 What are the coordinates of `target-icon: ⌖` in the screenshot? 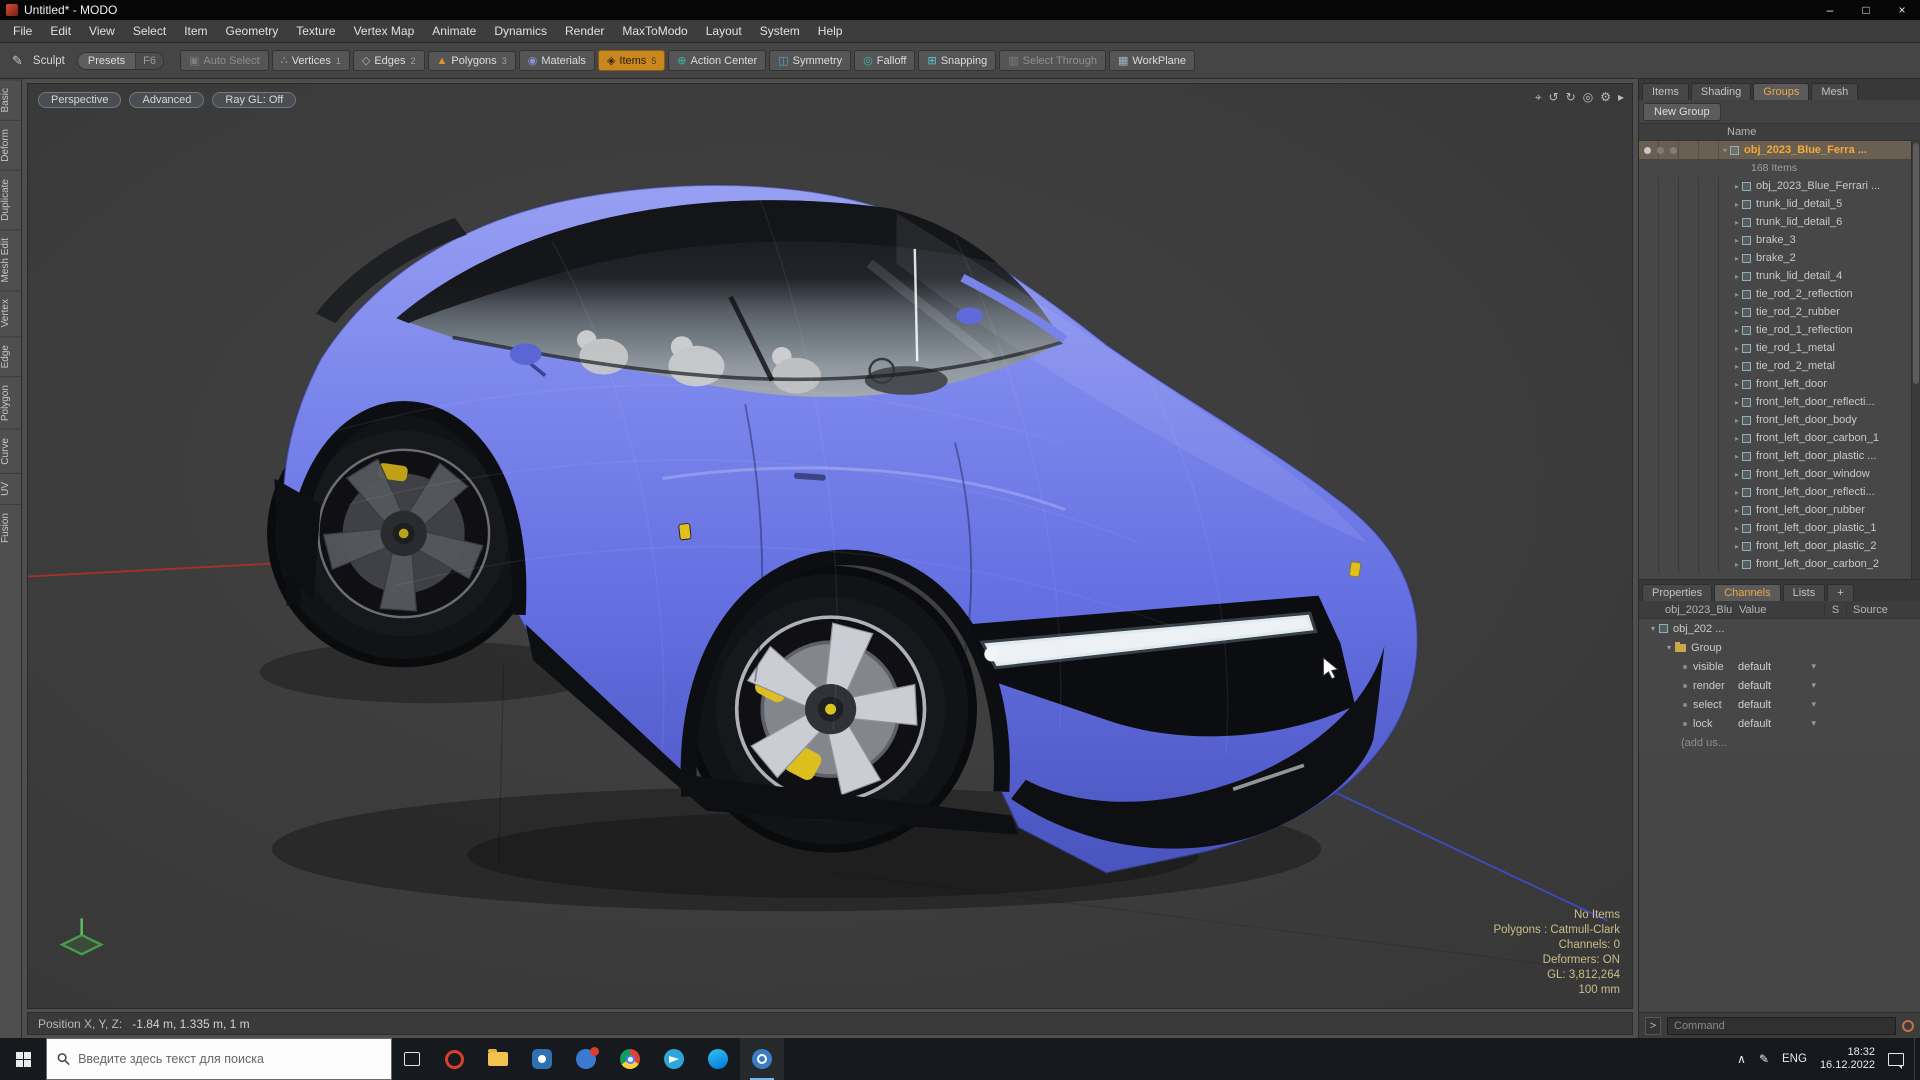 It's located at (1538, 97).